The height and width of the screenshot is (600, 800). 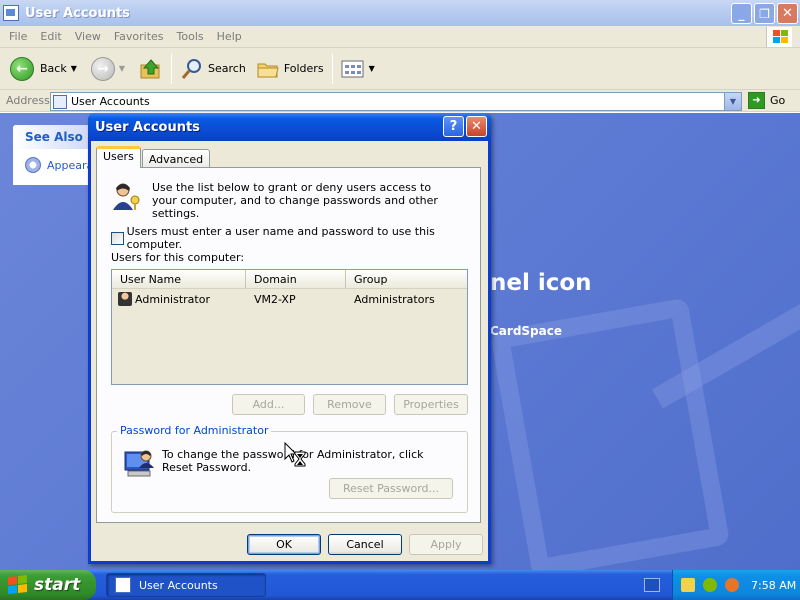 What do you see at coordinates (122, 68) in the screenshot?
I see `forward-dropdown-icon: ▼` at bounding box center [122, 68].